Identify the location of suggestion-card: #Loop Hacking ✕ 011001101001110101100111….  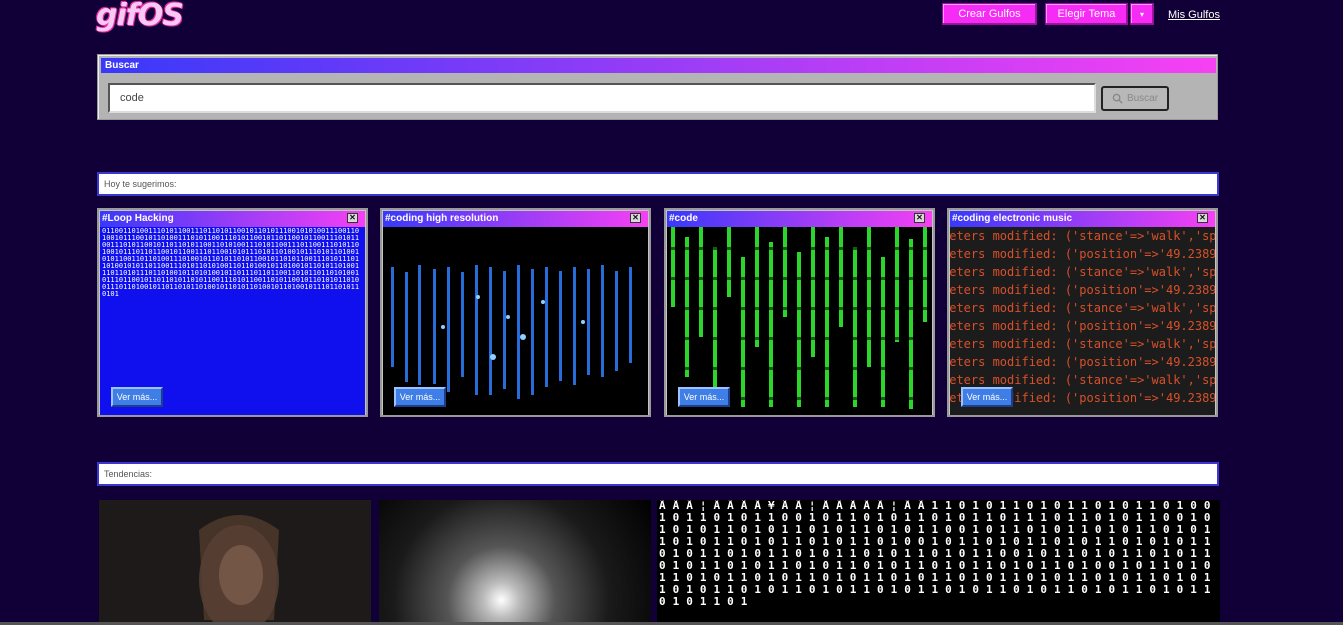
(232, 312).